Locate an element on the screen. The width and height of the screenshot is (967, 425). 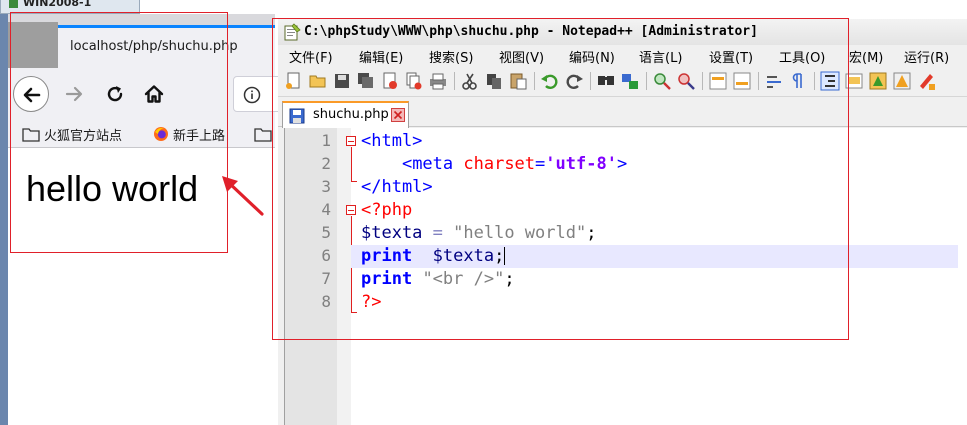
paste-icon is located at coordinates (518, 81).